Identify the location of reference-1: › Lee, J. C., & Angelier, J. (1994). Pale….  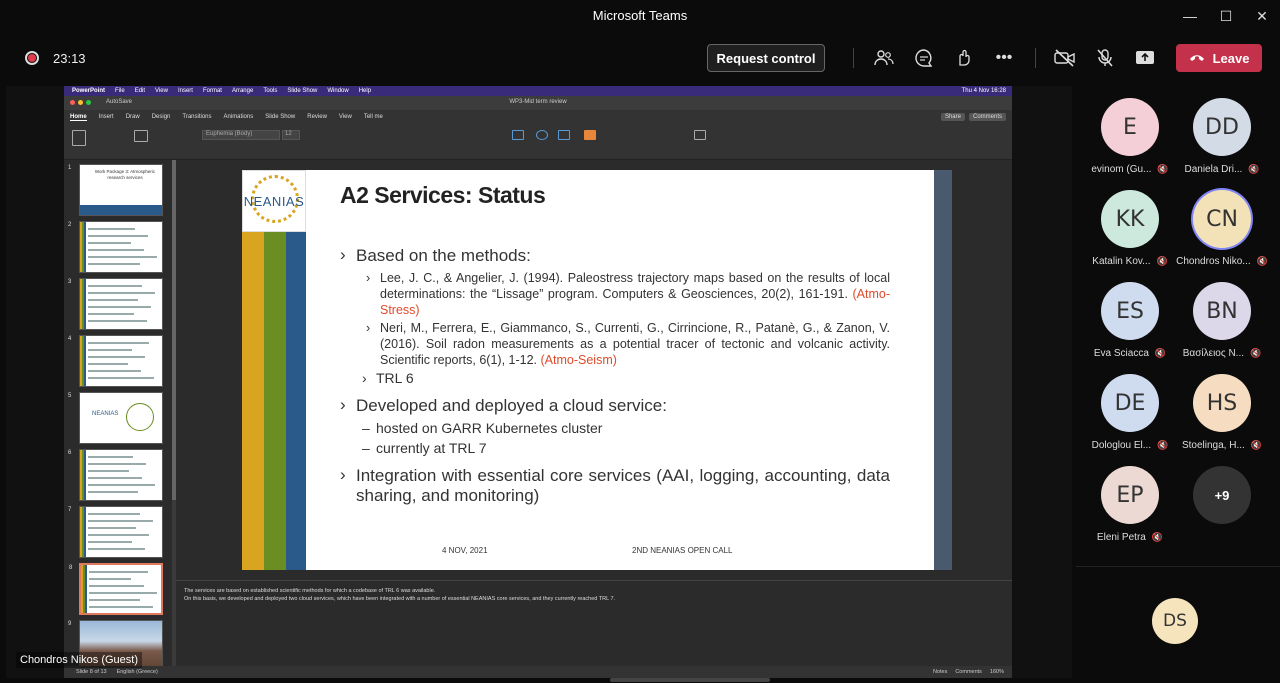
(628, 294).